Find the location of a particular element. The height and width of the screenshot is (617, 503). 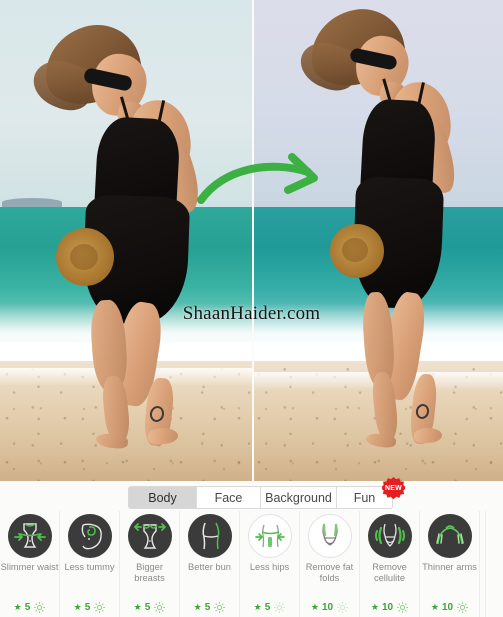

tab-fun: Fun NEW is located at coordinates (371, 492).